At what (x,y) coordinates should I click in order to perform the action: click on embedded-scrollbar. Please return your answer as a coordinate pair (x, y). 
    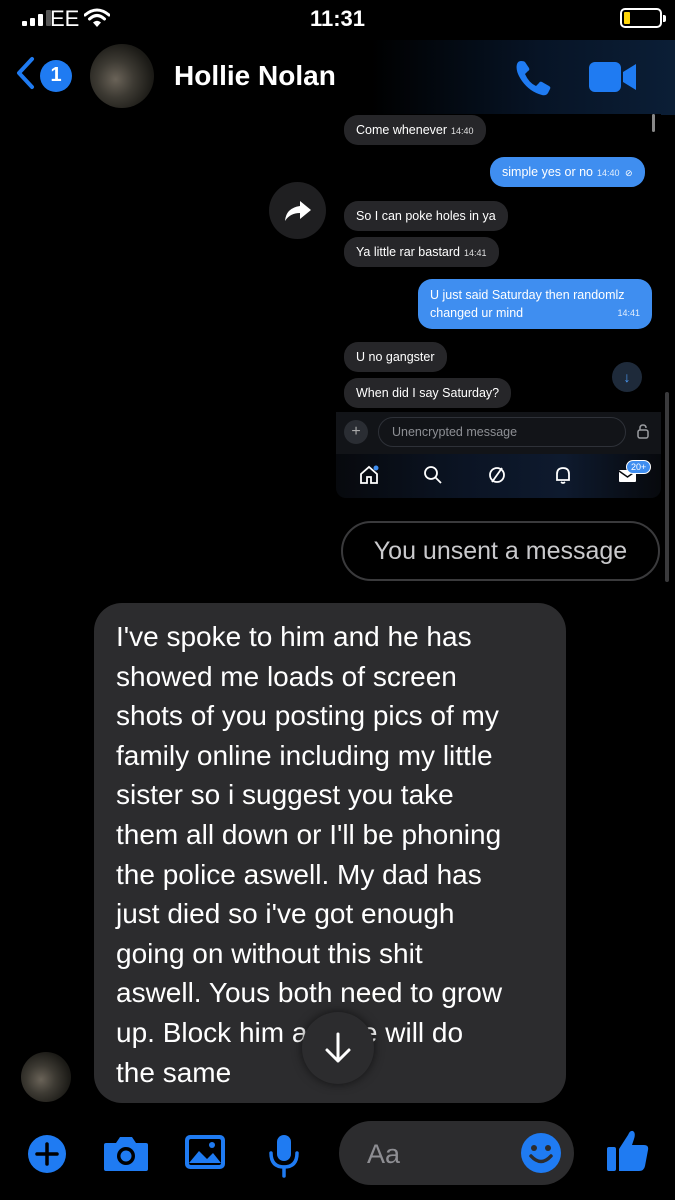
    Looking at the image, I should click on (653, 123).